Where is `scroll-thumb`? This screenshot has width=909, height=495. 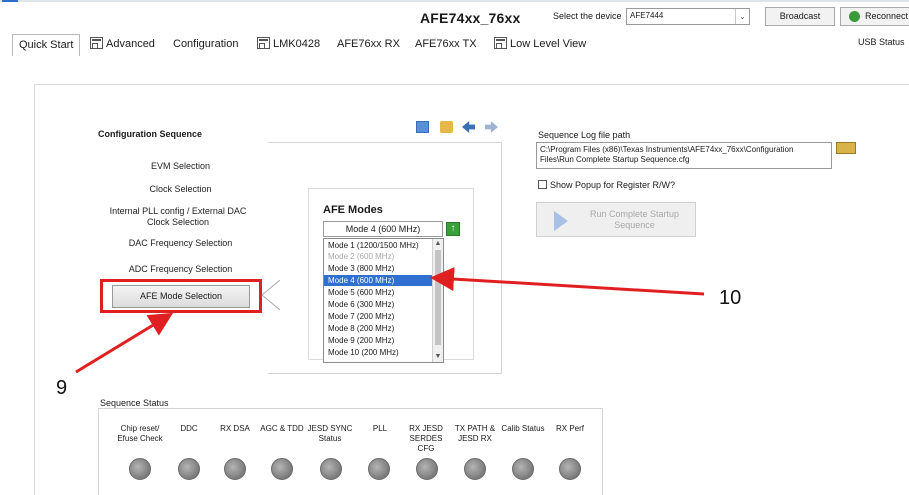
scroll-thumb is located at coordinates (438, 297).